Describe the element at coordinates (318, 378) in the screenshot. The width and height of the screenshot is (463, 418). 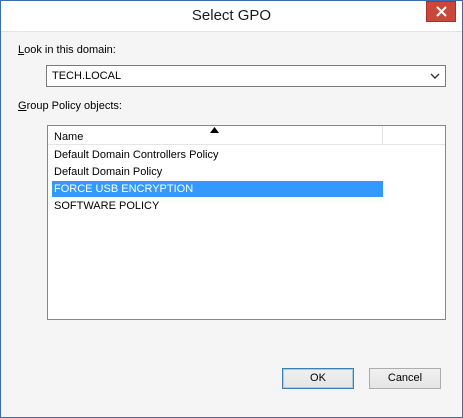
I see `ok-button: OK` at that location.